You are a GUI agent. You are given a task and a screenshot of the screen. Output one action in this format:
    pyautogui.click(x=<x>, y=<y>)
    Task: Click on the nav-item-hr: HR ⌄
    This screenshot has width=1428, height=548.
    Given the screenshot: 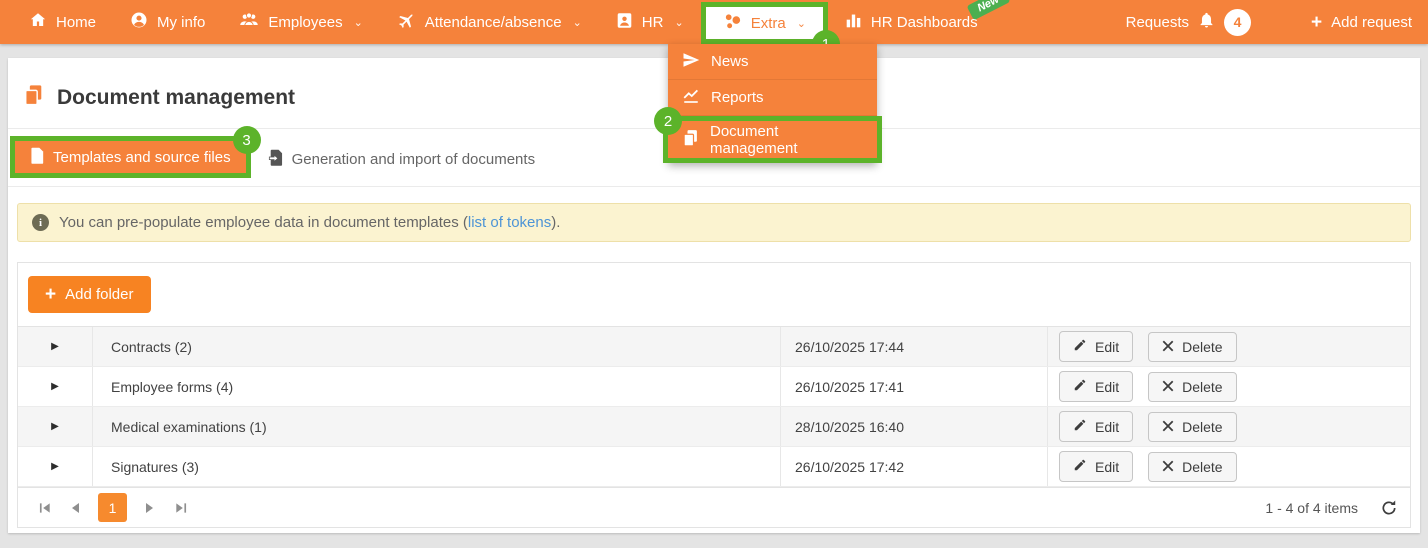 What is the action you would take?
    pyautogui.click(x=650, y=22)
    